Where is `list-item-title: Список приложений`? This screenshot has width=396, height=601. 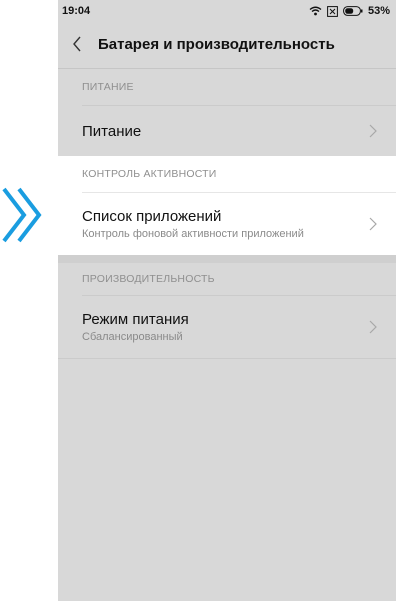 list-item-title: Список приложений is located at coordinates (152, 216).